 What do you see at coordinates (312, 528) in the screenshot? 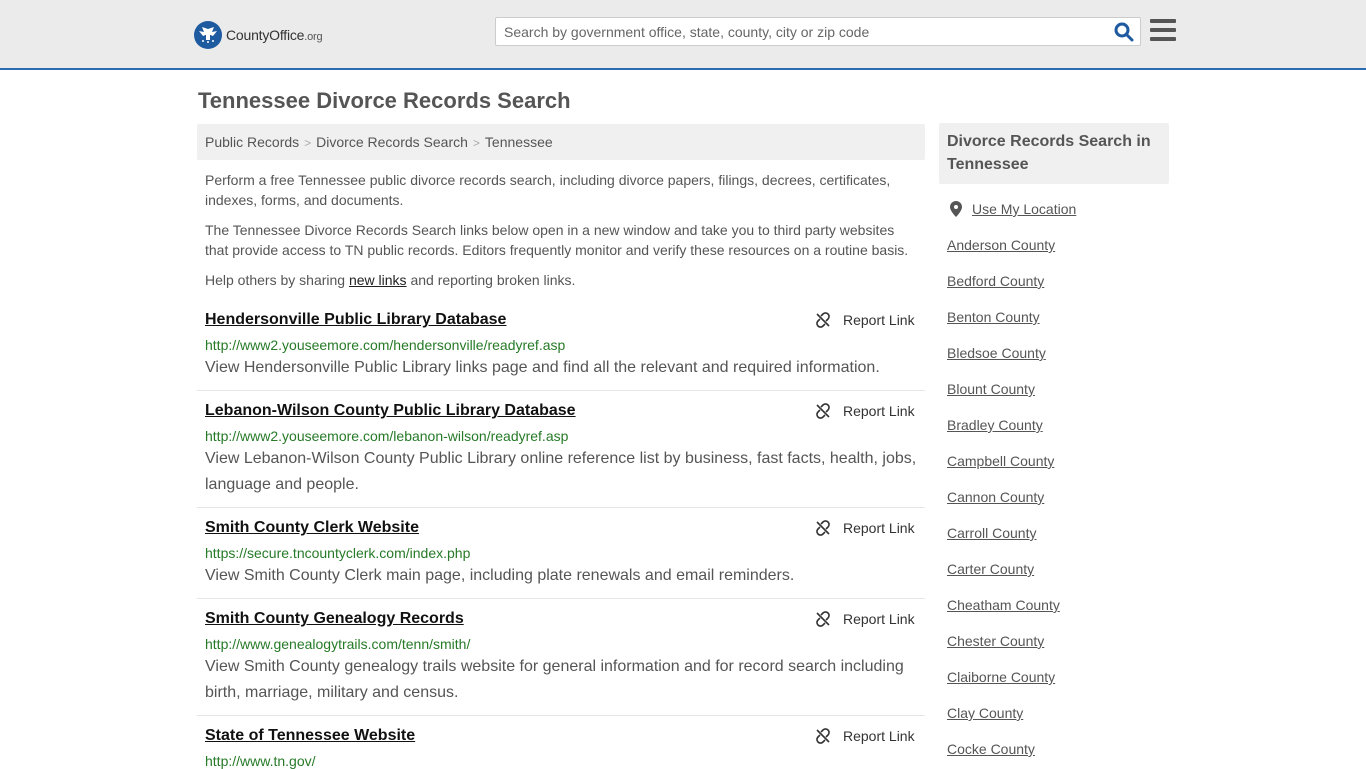
I see `result-title-link: Smith County Clerk Website` at bounding box center [312, 528].